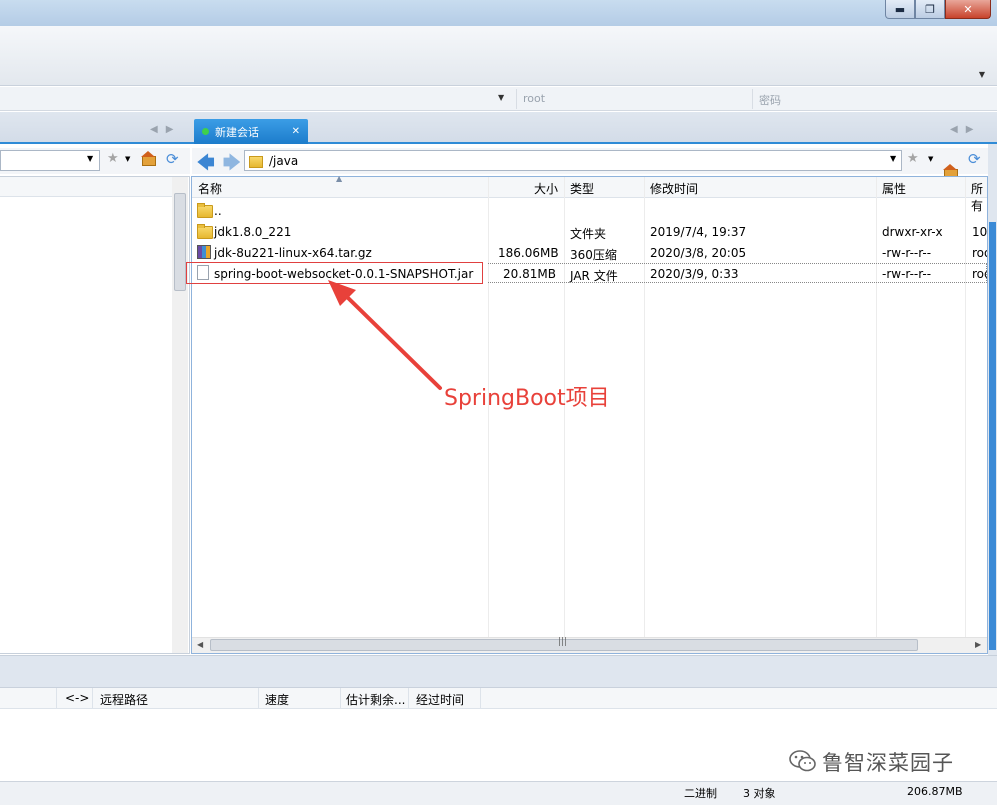 This screenshot has height=805, width=997. Describe the element at coordinates (888, 763) in the screenshot. I see `watermark-text: 鲁智深菜园子` at that location.